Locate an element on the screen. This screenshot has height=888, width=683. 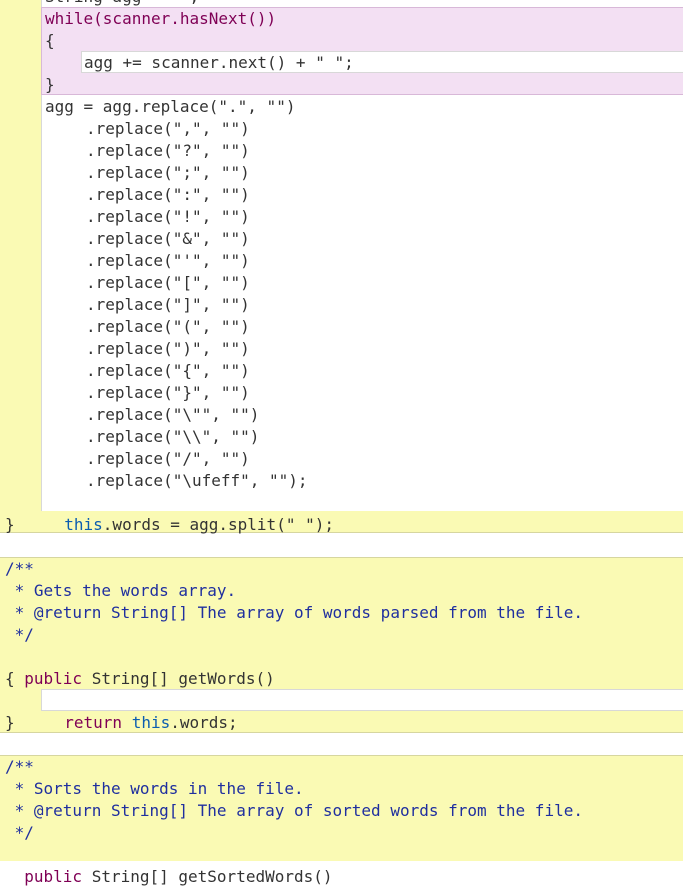
code-line-method-close: } is located at coordinates (10, 524).